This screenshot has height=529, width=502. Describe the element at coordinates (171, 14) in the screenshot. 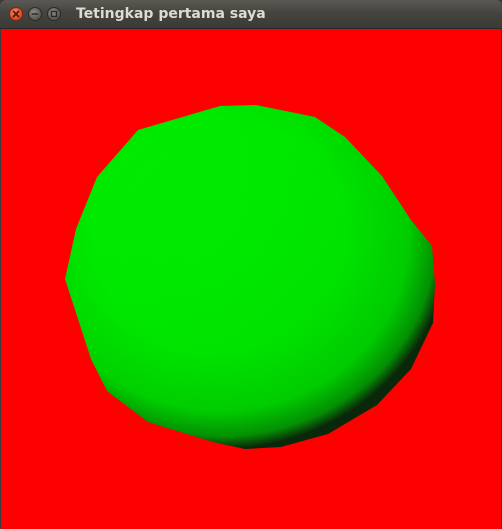

I see `window-title: Tetingkap pertama saya` at that location.